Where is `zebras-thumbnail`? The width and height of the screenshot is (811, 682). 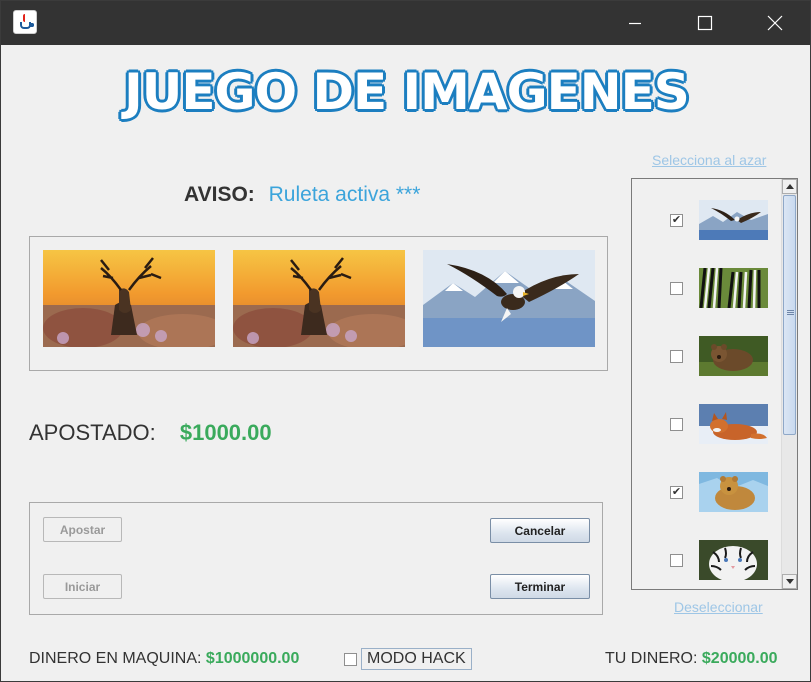 zebras-thumbnail is located at coordinates (733, 288).